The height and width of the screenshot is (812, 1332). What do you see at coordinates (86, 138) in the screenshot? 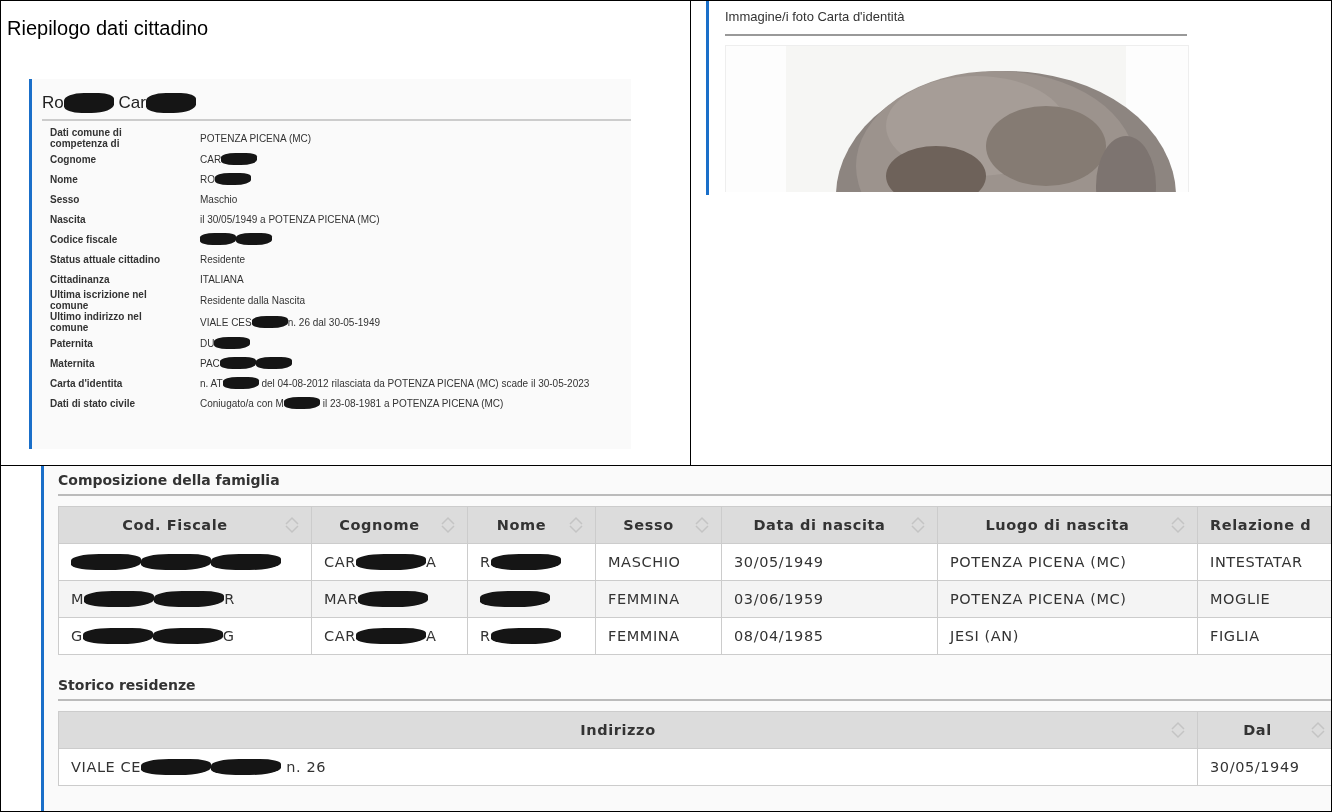
I see `field-label: Dati comune di competenza di` at bounding box center [86, 138].